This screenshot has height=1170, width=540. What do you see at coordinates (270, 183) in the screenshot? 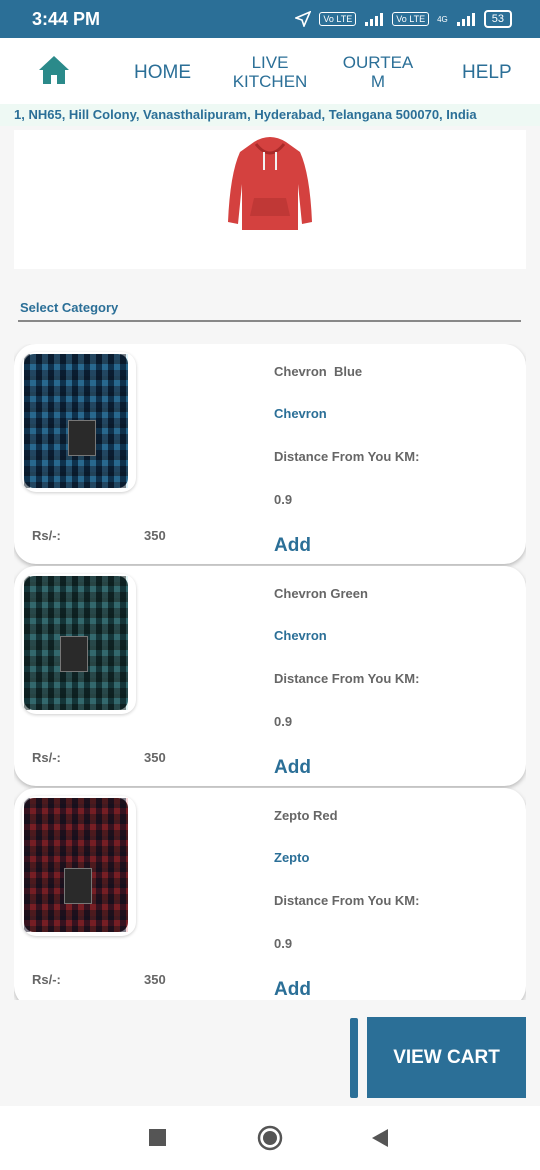
I see `hoodie-image` at bounding box center [270, 183].